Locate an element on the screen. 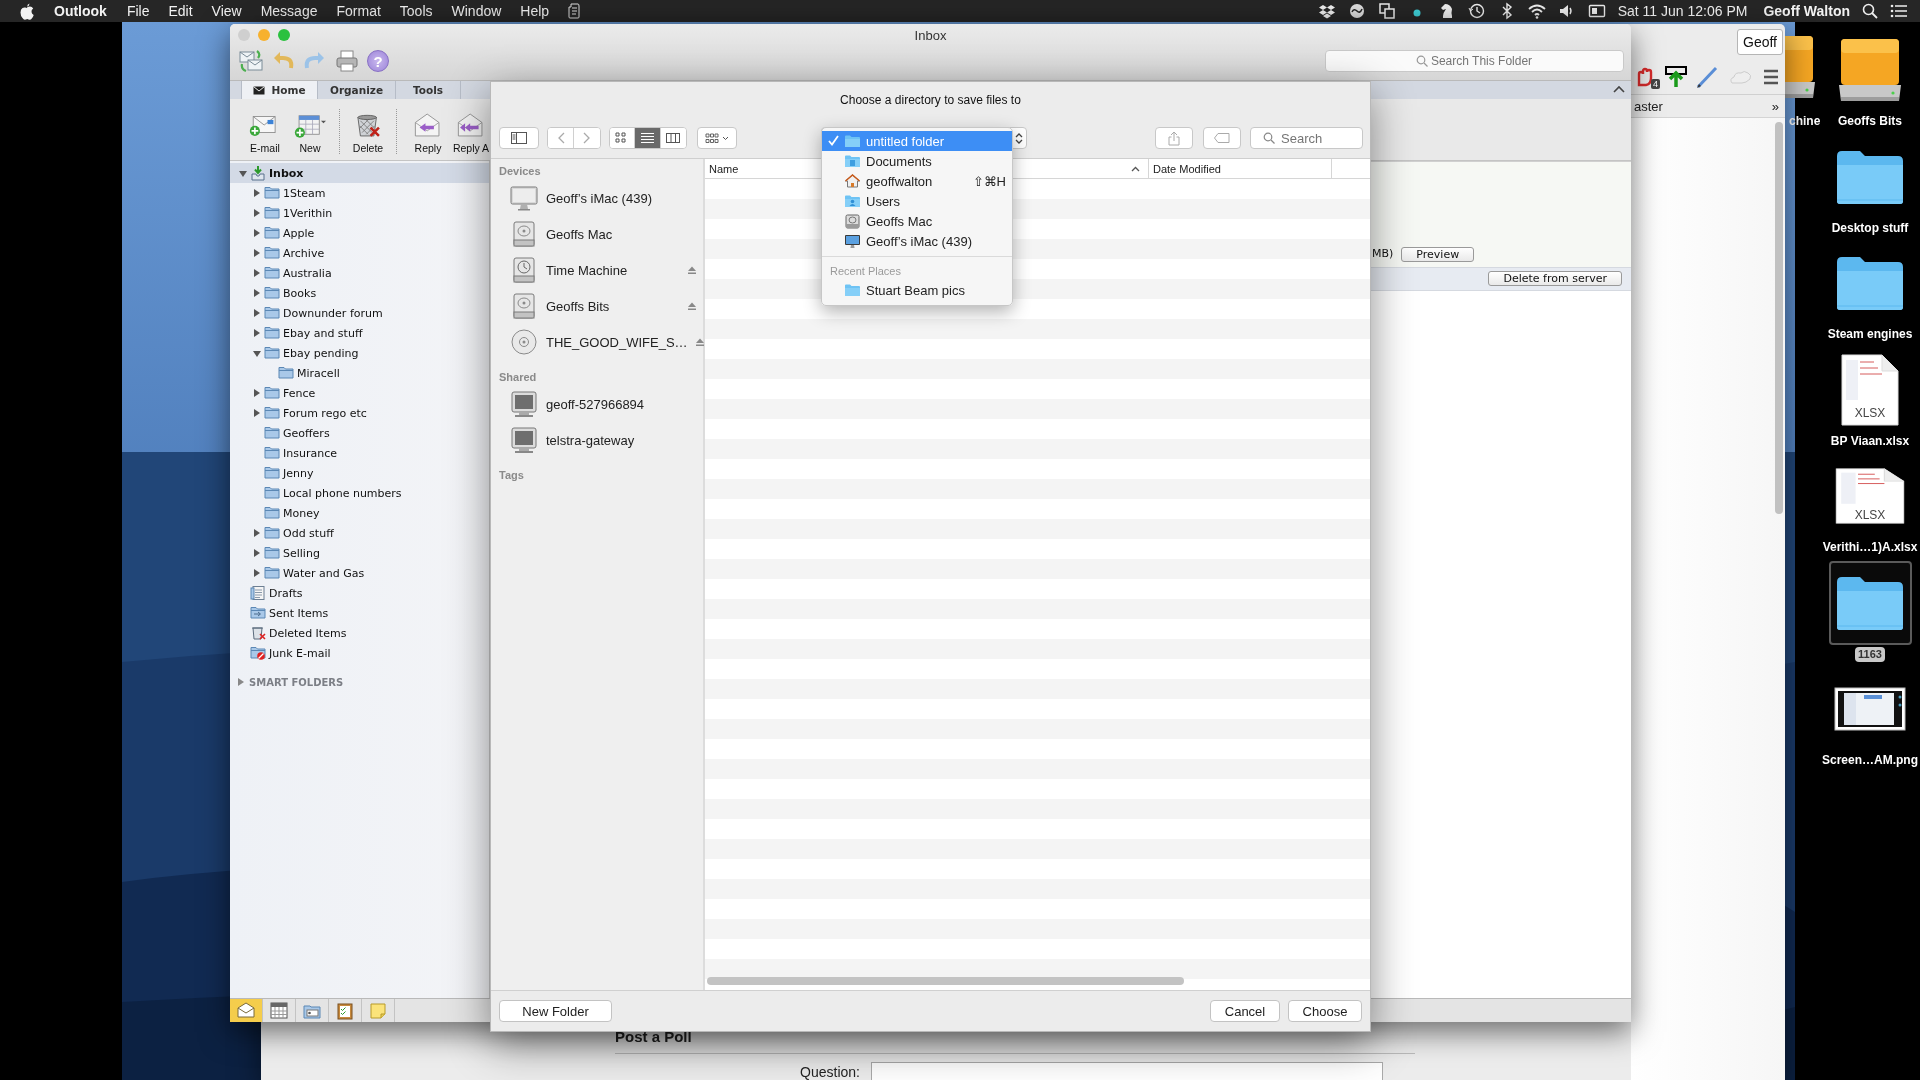 The width and height of the screenshot is (1920, 1080). menu-item: Stuart Beam pics is located at coordinates (917, 290).